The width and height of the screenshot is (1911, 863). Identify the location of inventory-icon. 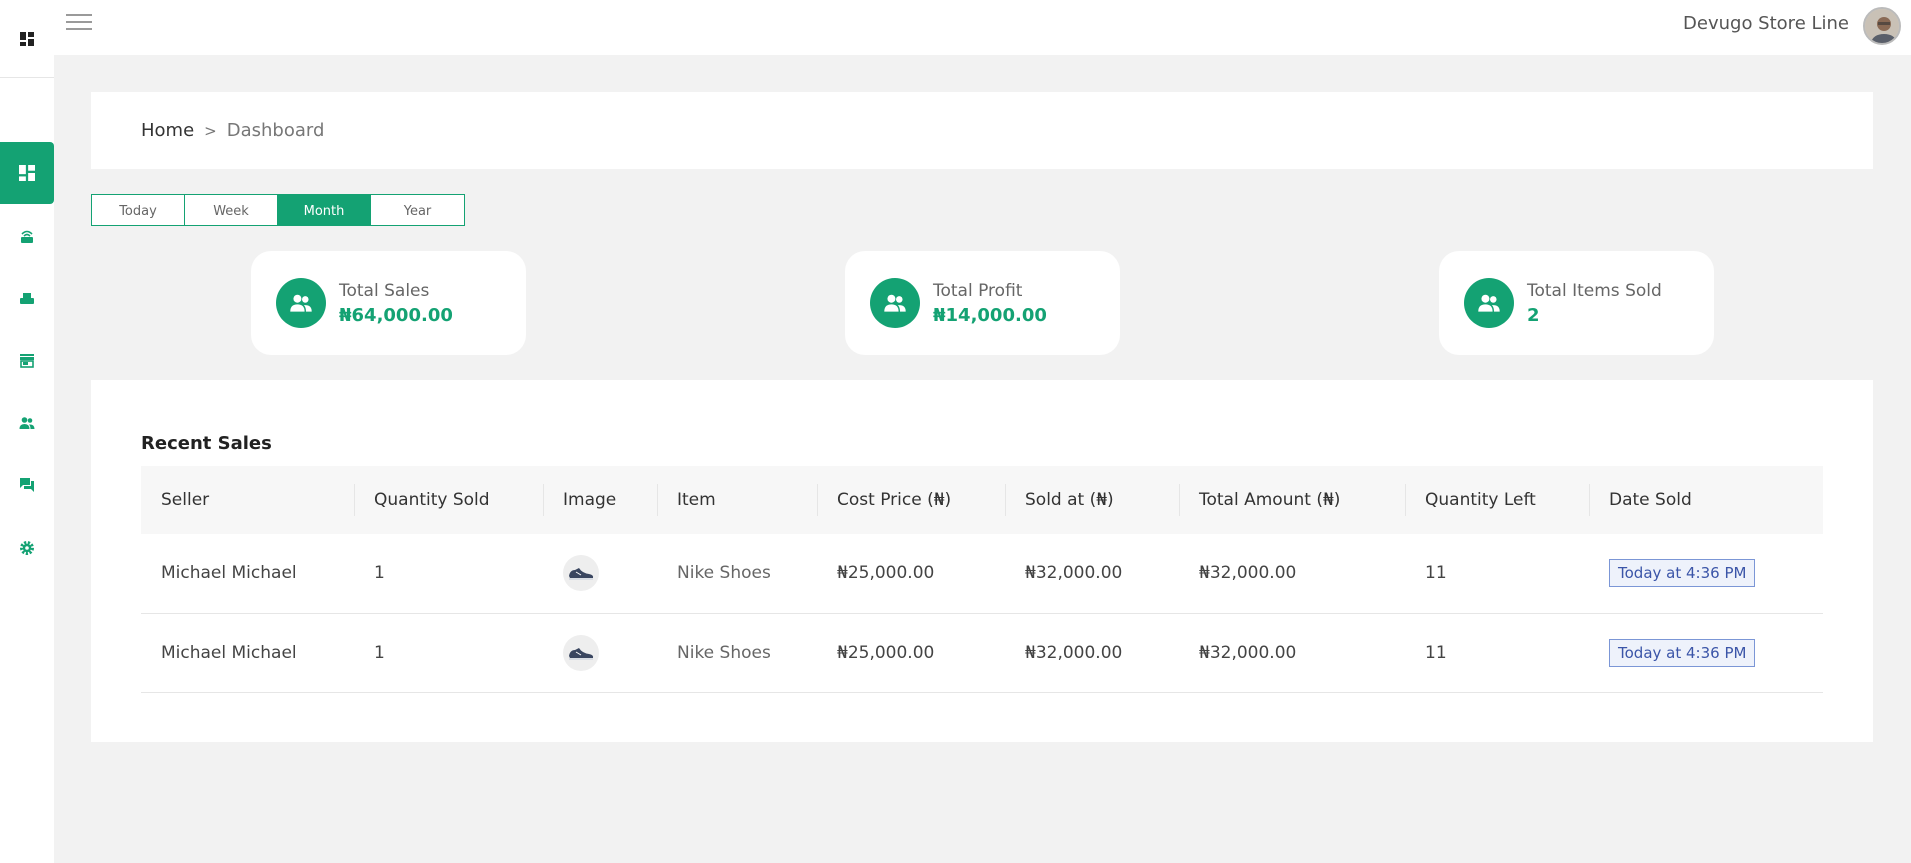
(27, 298).